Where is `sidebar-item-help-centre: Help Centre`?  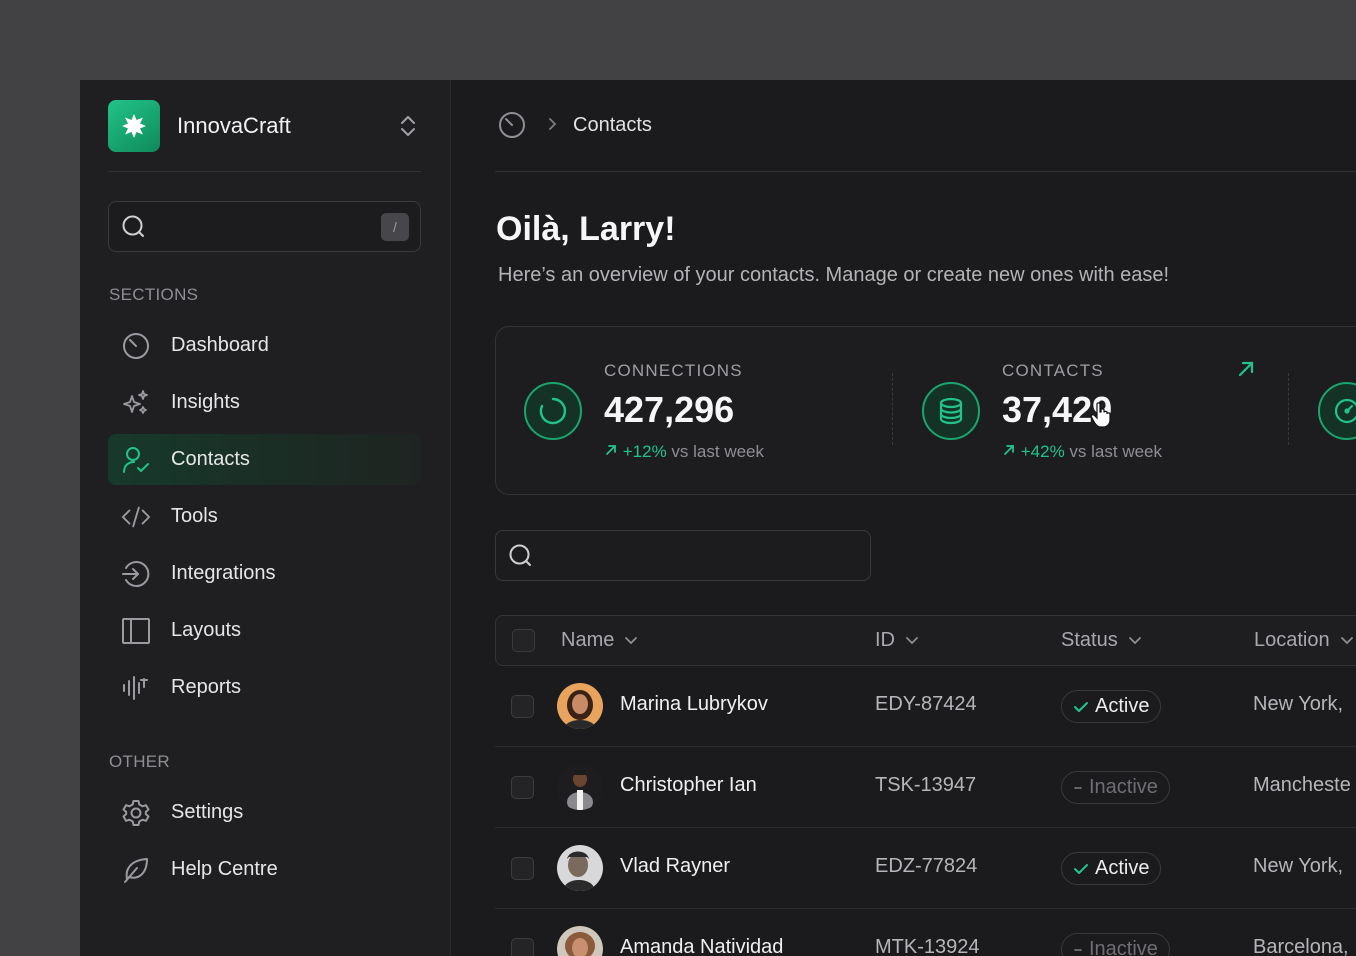
sidebar-item-help-centre: Help Centre is located at coordinates (264, 869).